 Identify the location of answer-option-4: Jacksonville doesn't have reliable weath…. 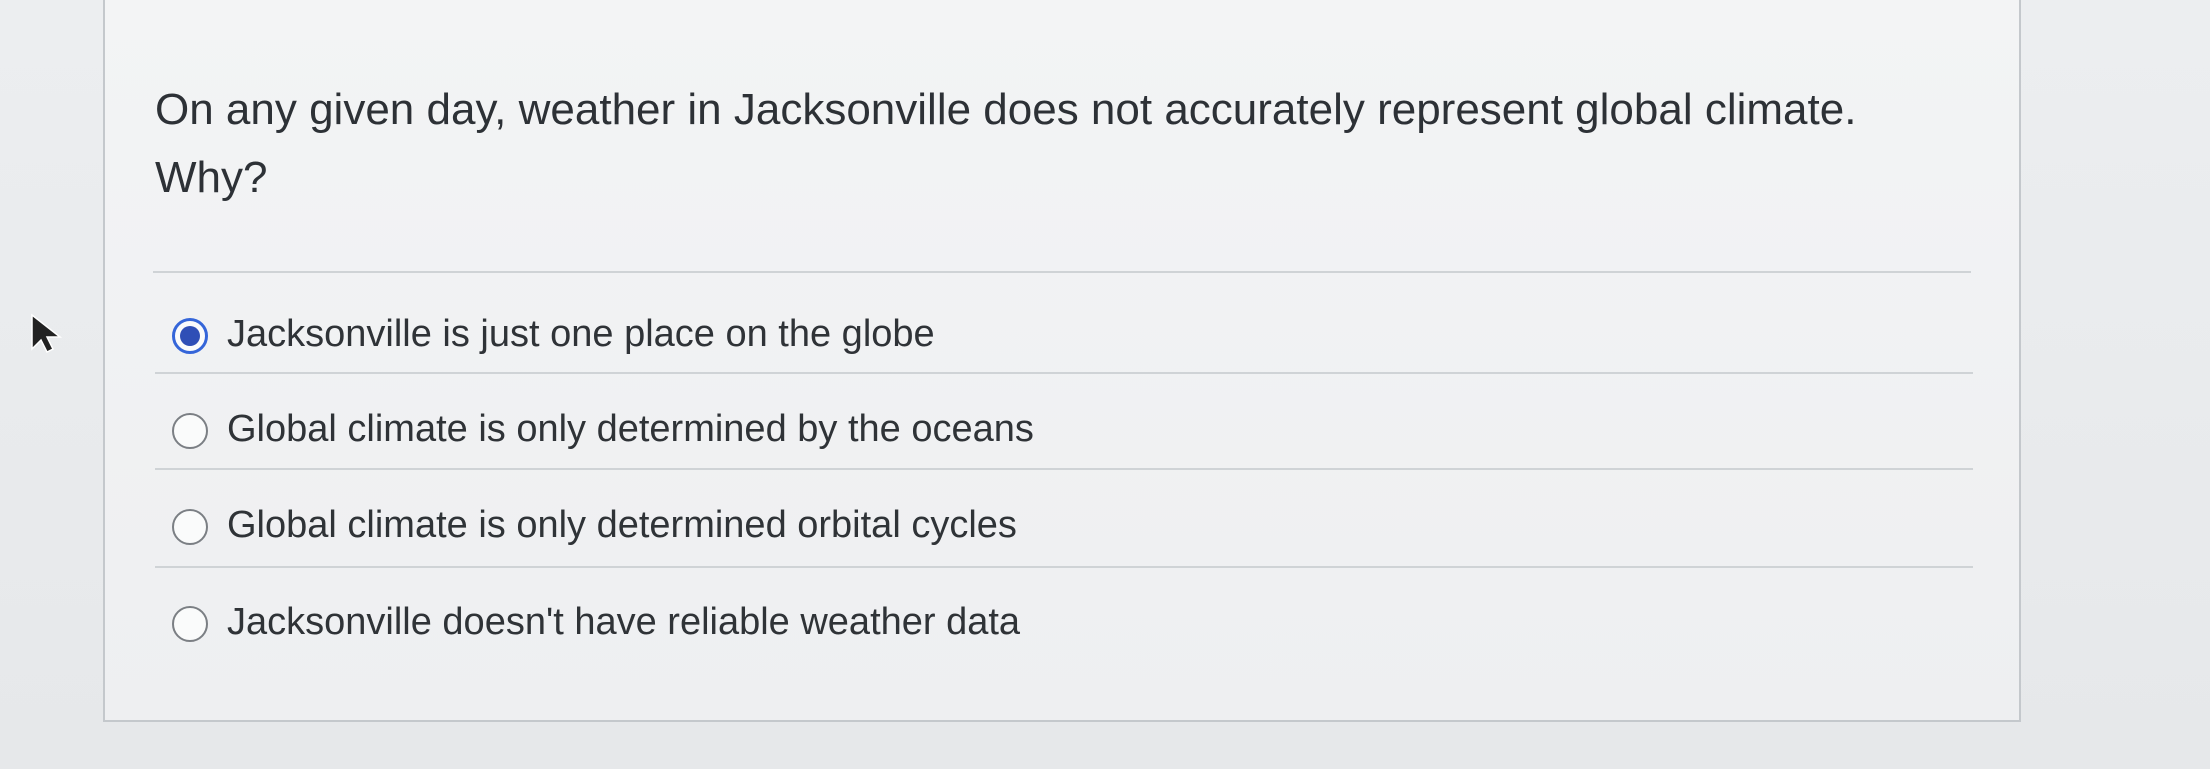
(1064, 629).